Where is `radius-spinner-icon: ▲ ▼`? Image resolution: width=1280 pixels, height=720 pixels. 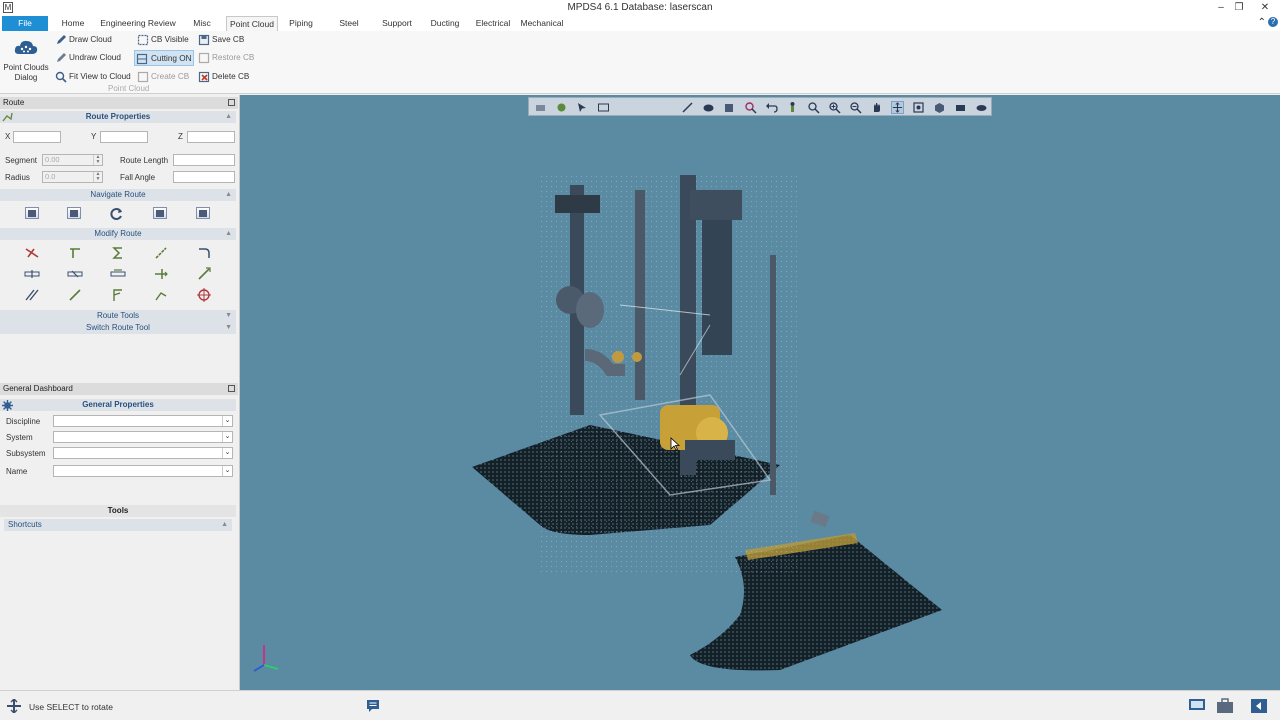
radius-spinner-icon: ▲ ▼ is located at coordinates (97, 177).